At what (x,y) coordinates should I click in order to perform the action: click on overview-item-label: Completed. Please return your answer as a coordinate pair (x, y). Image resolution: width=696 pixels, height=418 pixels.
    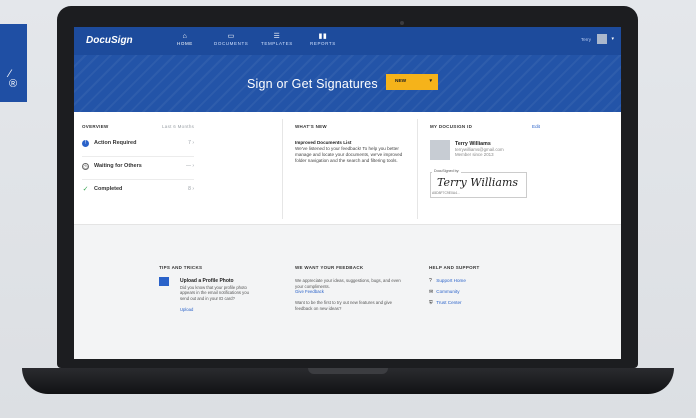
    Looking at the image, I should click on (108, 189).